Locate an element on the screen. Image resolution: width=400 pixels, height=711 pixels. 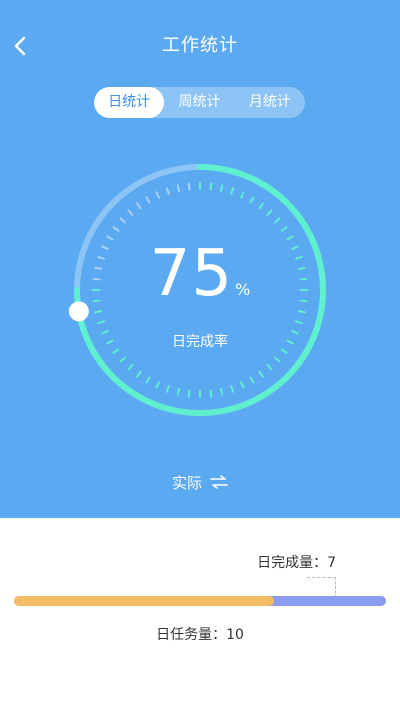
percent-unit: % is located at coordinates (243, 289).